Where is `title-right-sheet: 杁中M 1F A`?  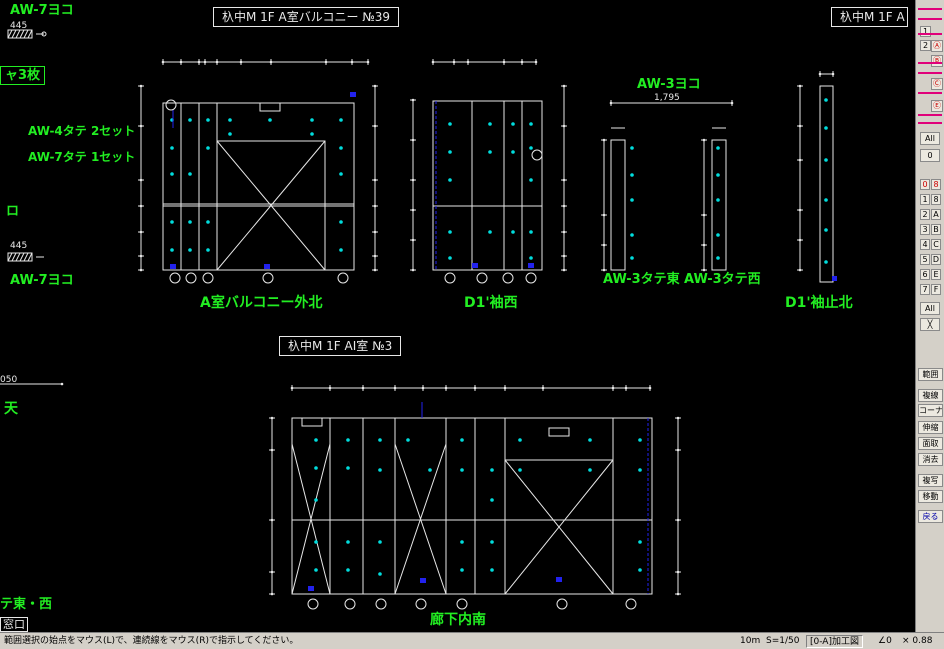
title-right-sheet: 杁中M 1F A is located at coordinates (869, 17).